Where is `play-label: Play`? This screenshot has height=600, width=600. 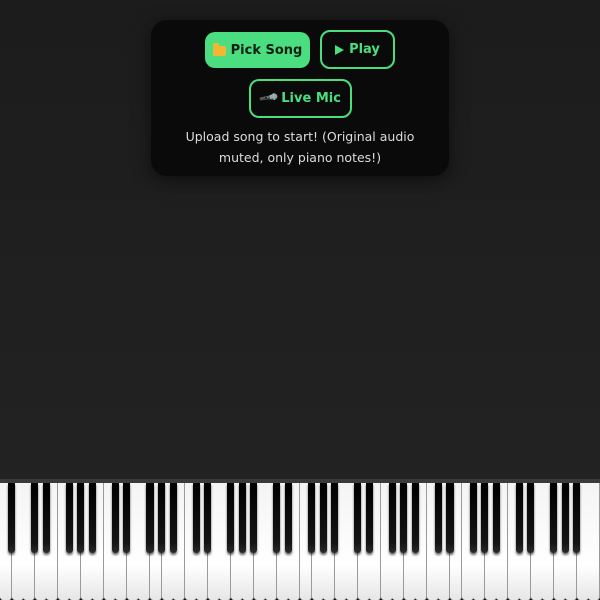 play-label: Play is located at coordinates (364, 49).